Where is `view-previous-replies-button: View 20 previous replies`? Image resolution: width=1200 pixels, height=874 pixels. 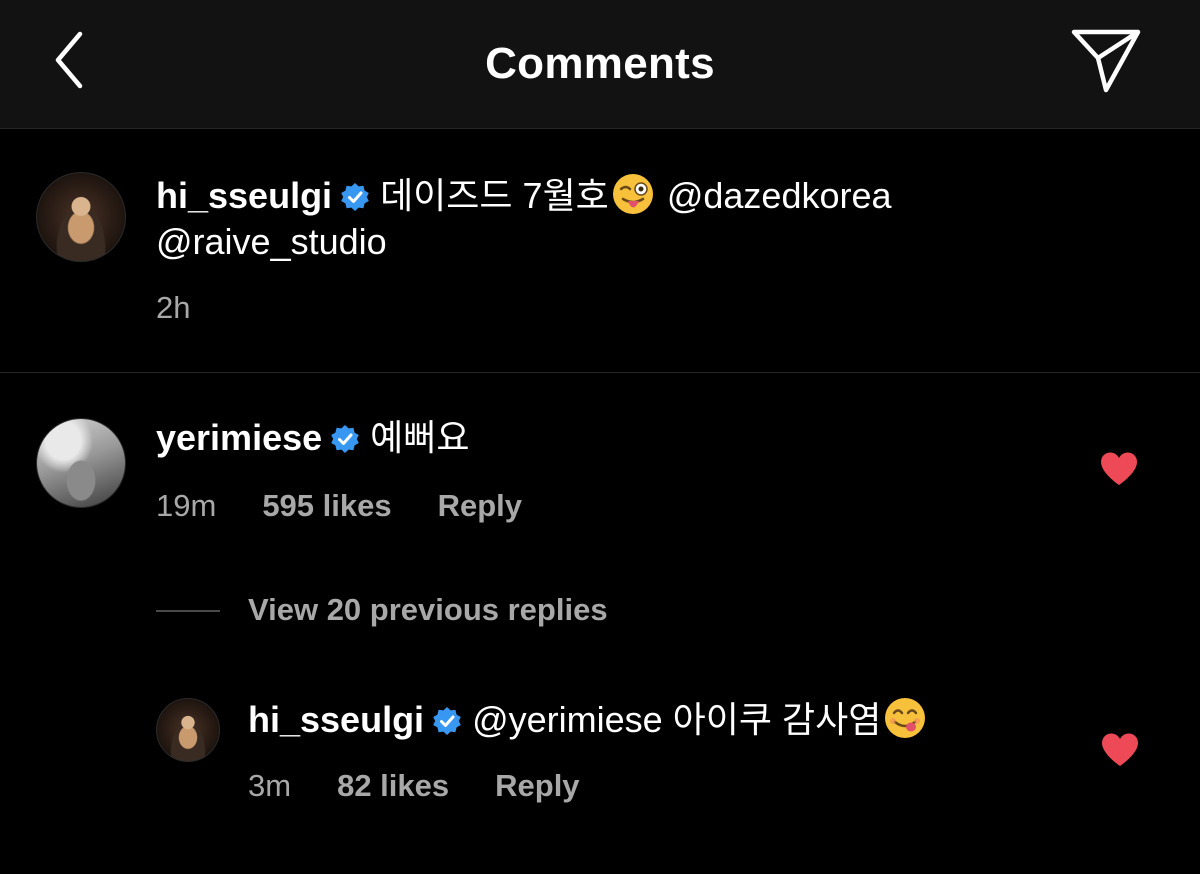 view-previous-replies-button: View 20 previous replies is located at coordinates (428, 610).